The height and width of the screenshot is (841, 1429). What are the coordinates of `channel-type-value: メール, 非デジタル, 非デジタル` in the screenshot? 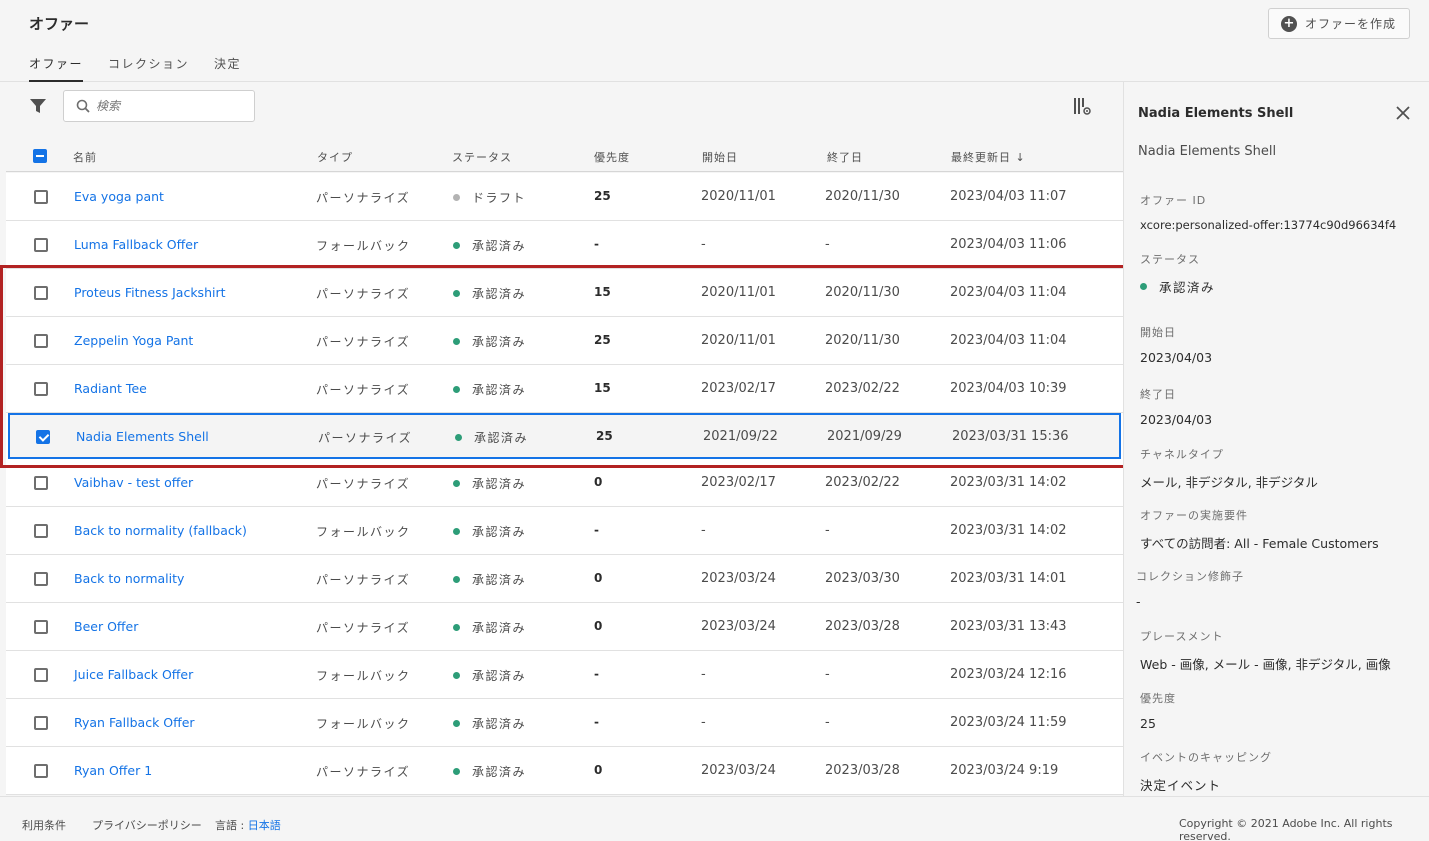 It's located at (1229, 482).